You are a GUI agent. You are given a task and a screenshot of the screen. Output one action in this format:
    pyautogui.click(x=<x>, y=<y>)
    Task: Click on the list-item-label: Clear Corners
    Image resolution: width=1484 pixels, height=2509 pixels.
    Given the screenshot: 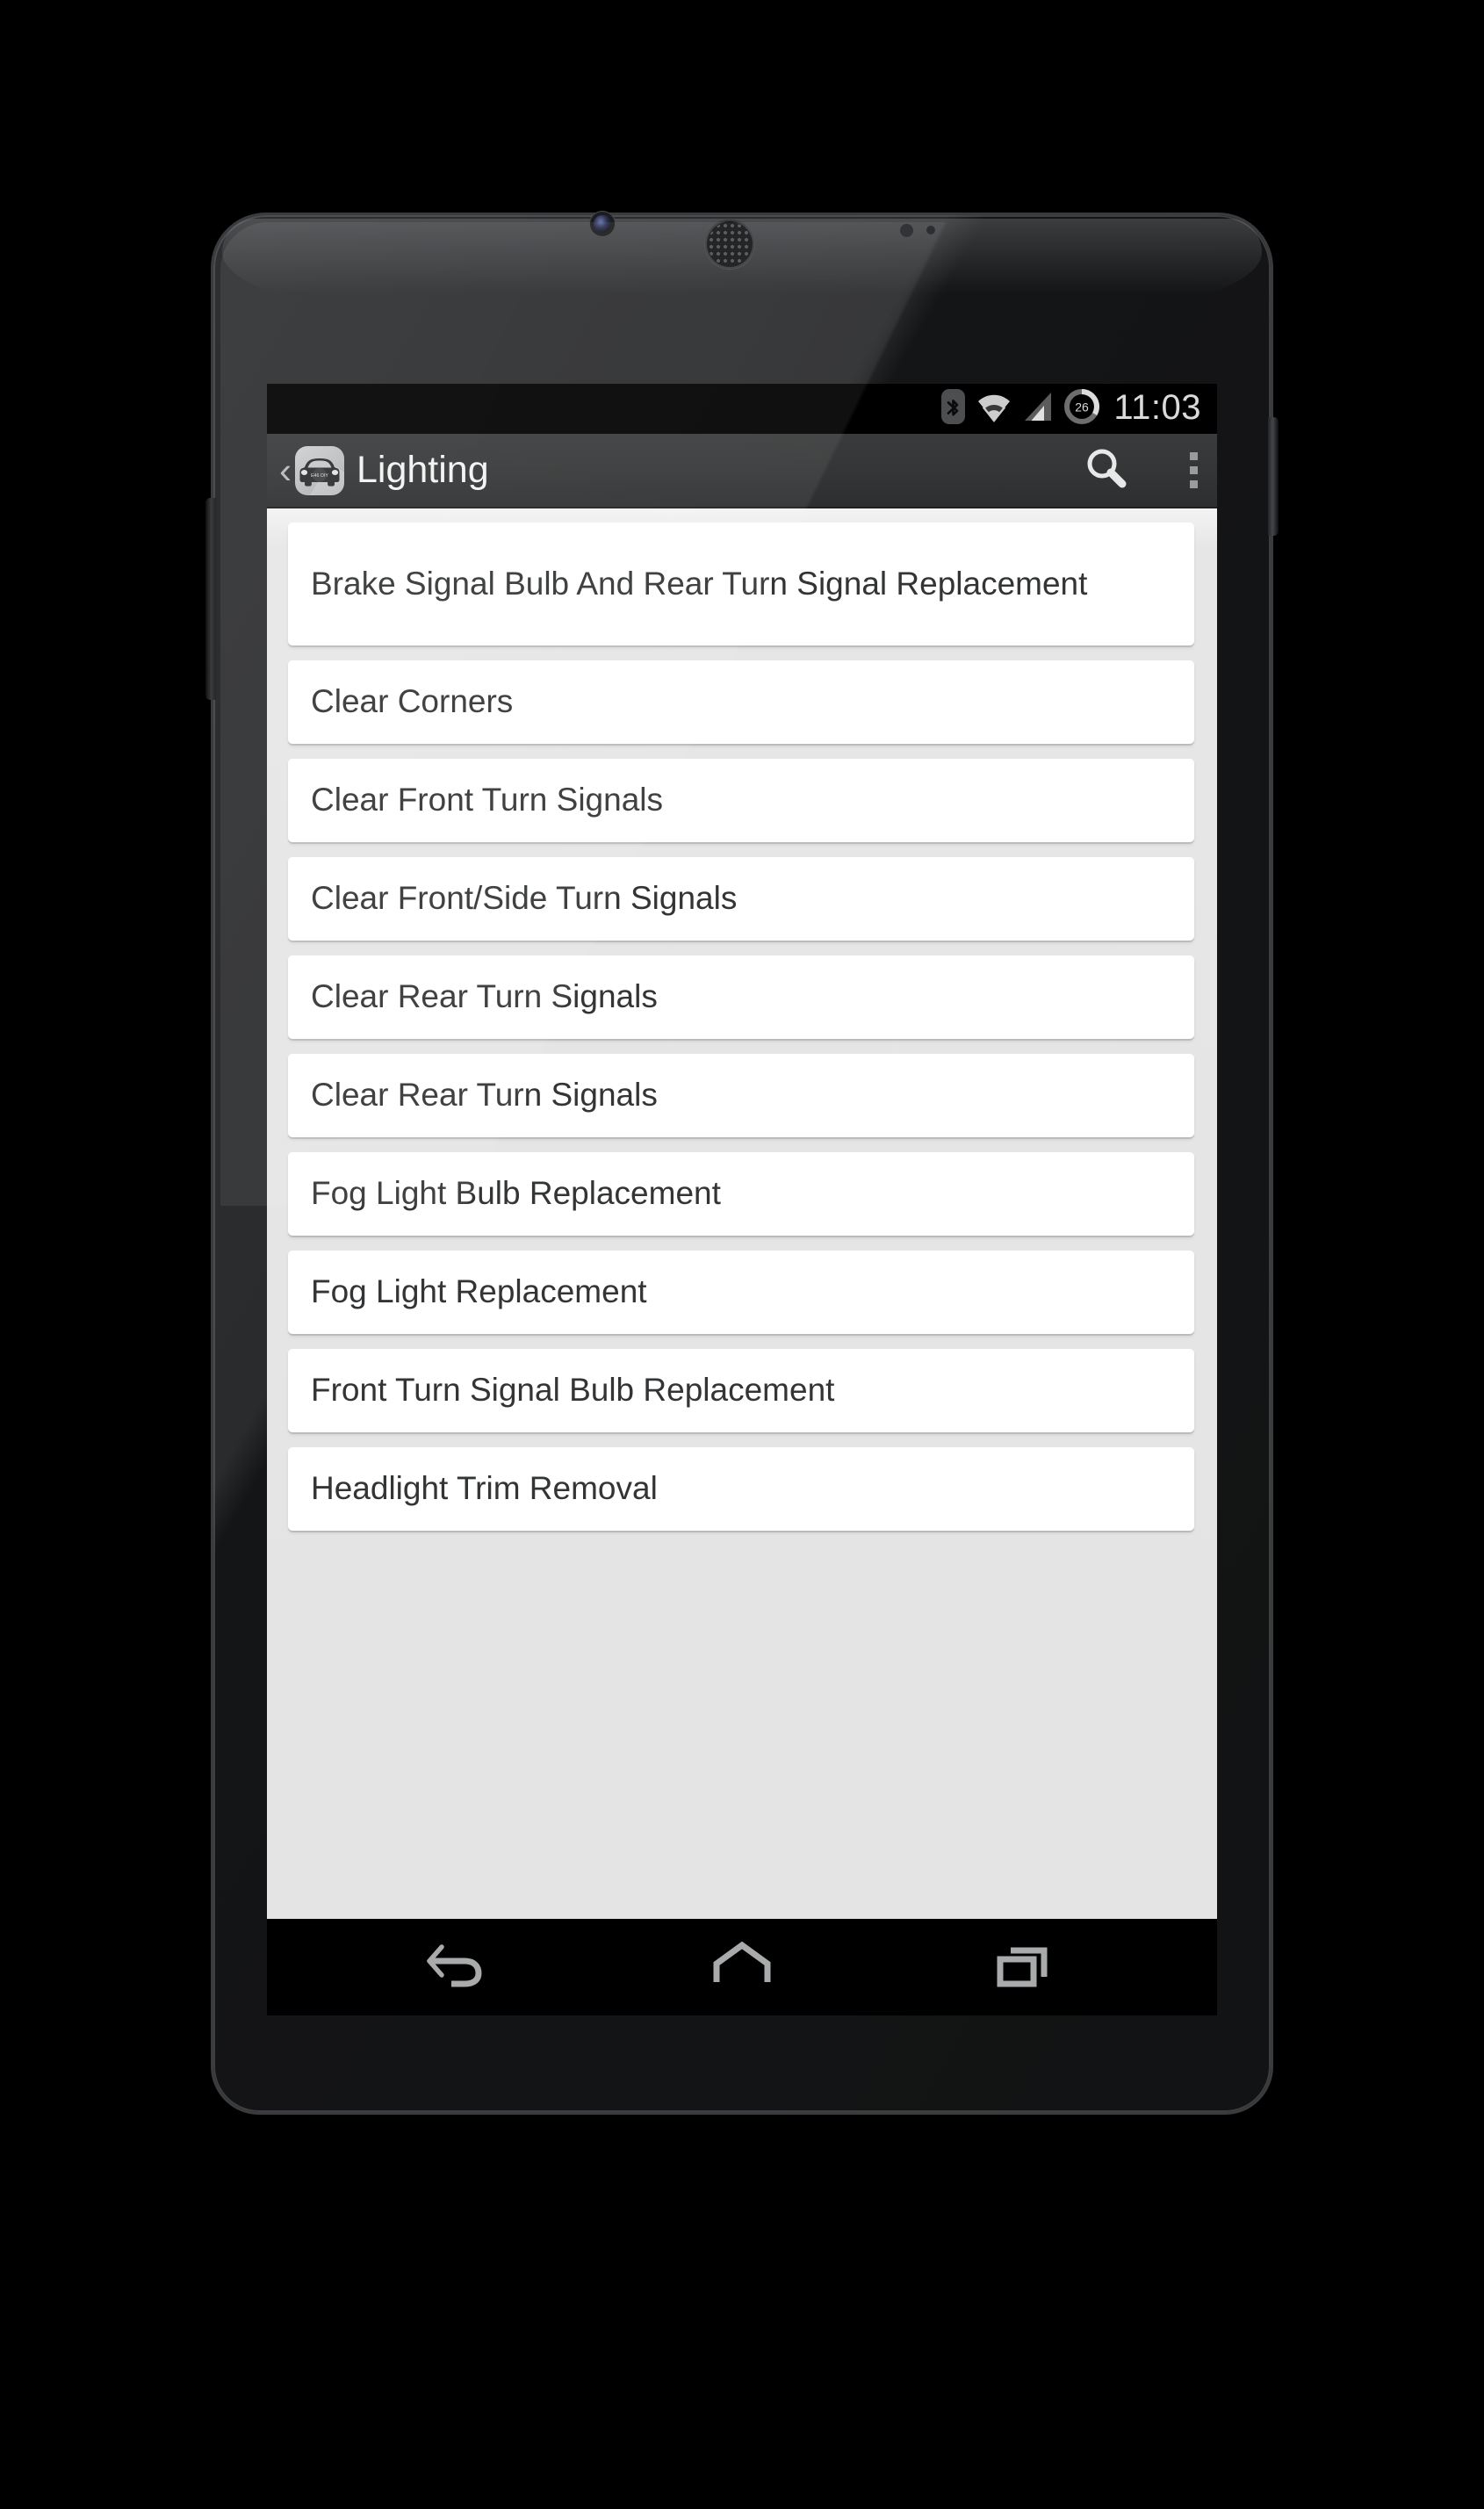 What is the action you would take?
    pyautogui.click(x=412, y=701)
    